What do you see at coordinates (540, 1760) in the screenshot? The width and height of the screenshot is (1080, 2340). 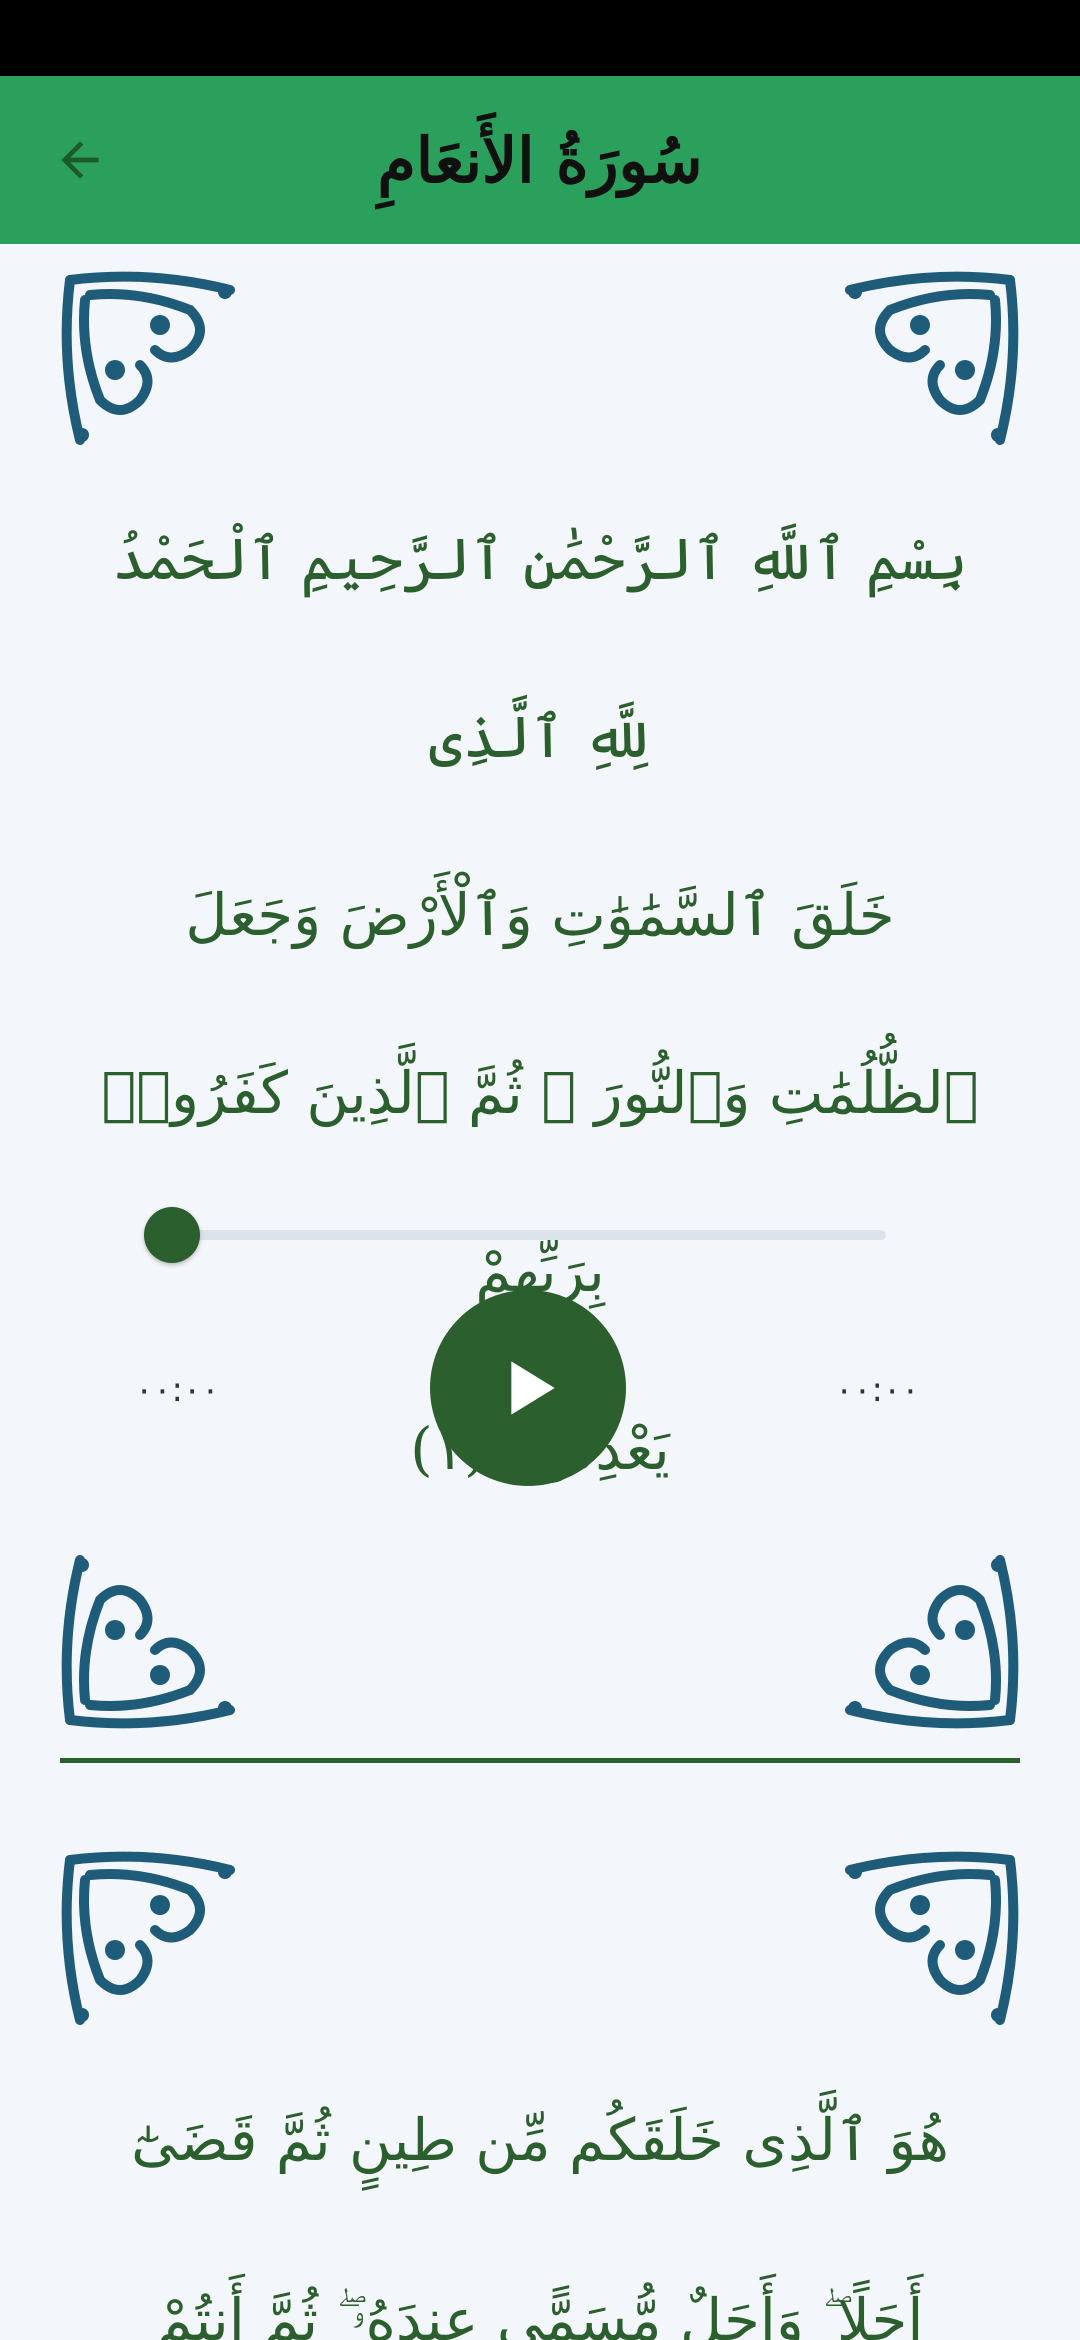 I see `verse-divider` at bounding box center [540, 1760].